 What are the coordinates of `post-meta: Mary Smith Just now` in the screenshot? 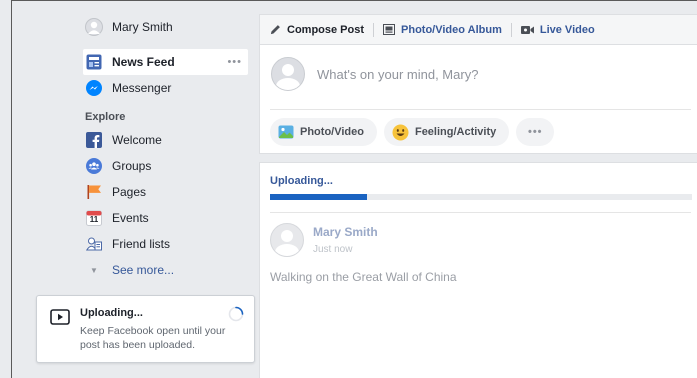 It's located at (345, 239).